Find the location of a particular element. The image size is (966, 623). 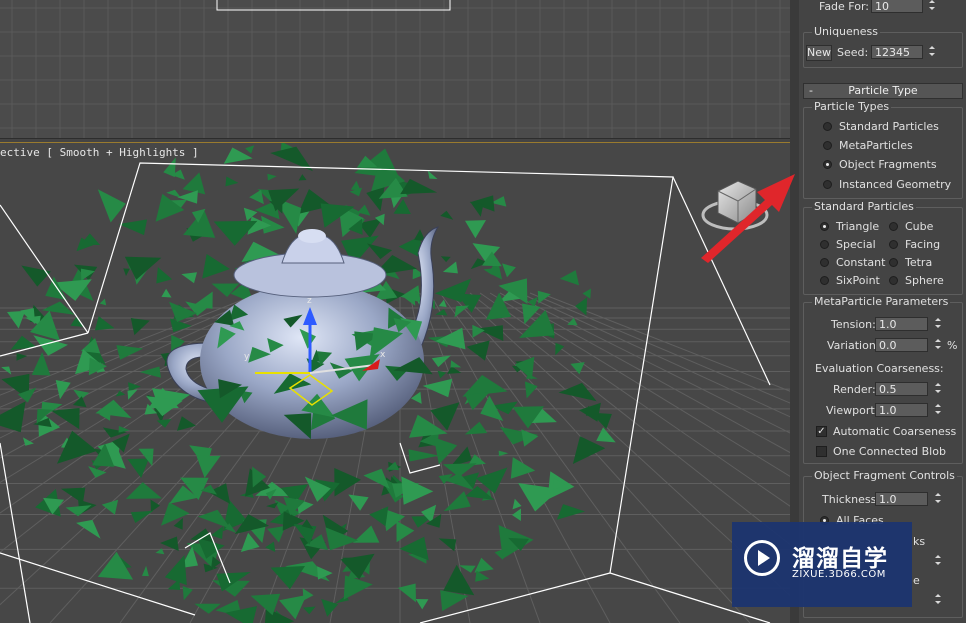

viewport-spinner is located at coordinates (938, 410).